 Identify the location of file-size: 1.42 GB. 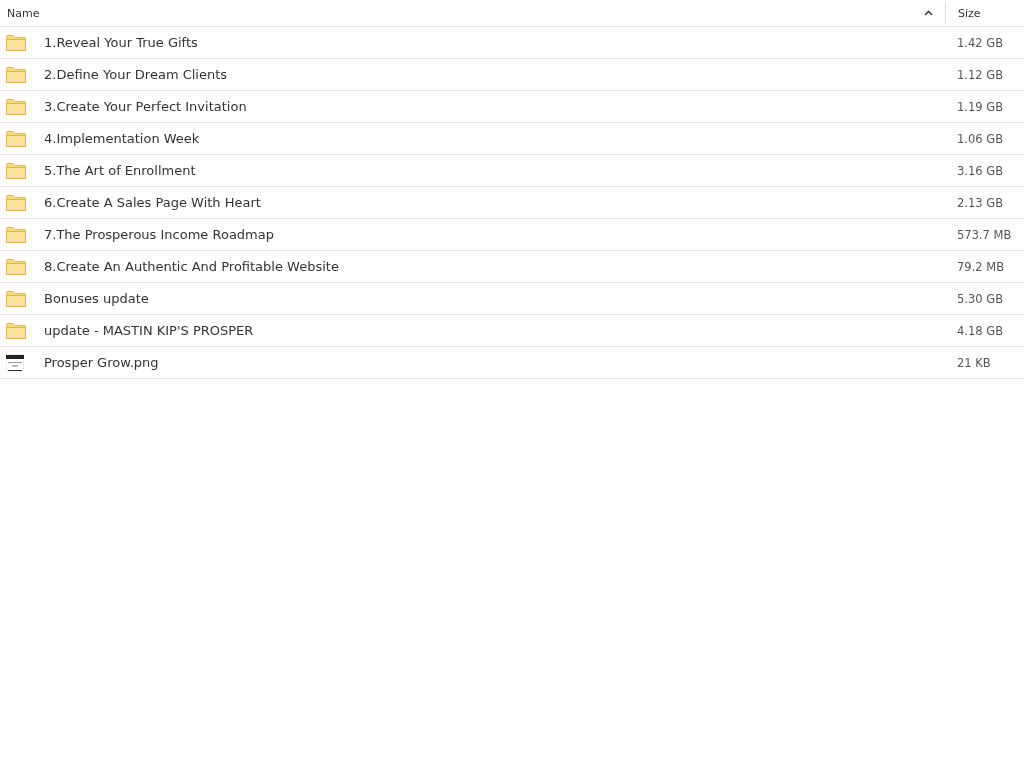
(981, 42).